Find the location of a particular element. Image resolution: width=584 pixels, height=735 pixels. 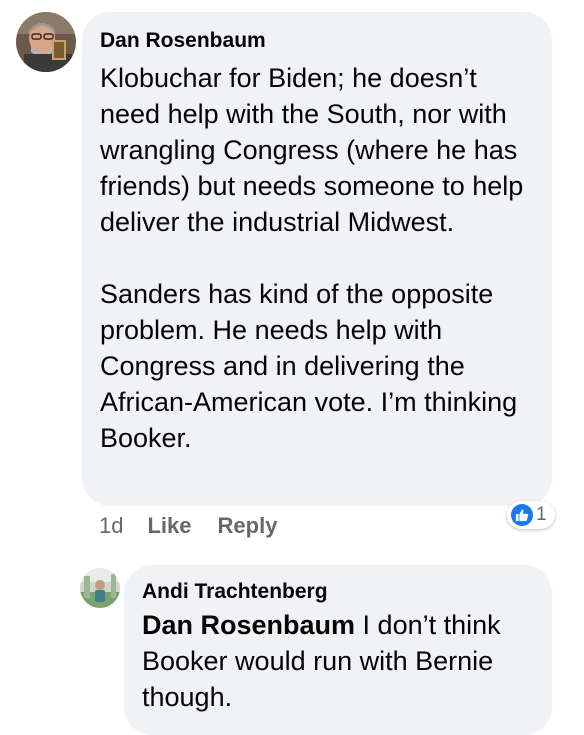

reaction-count: 1 is located at coordinates (541, 514).